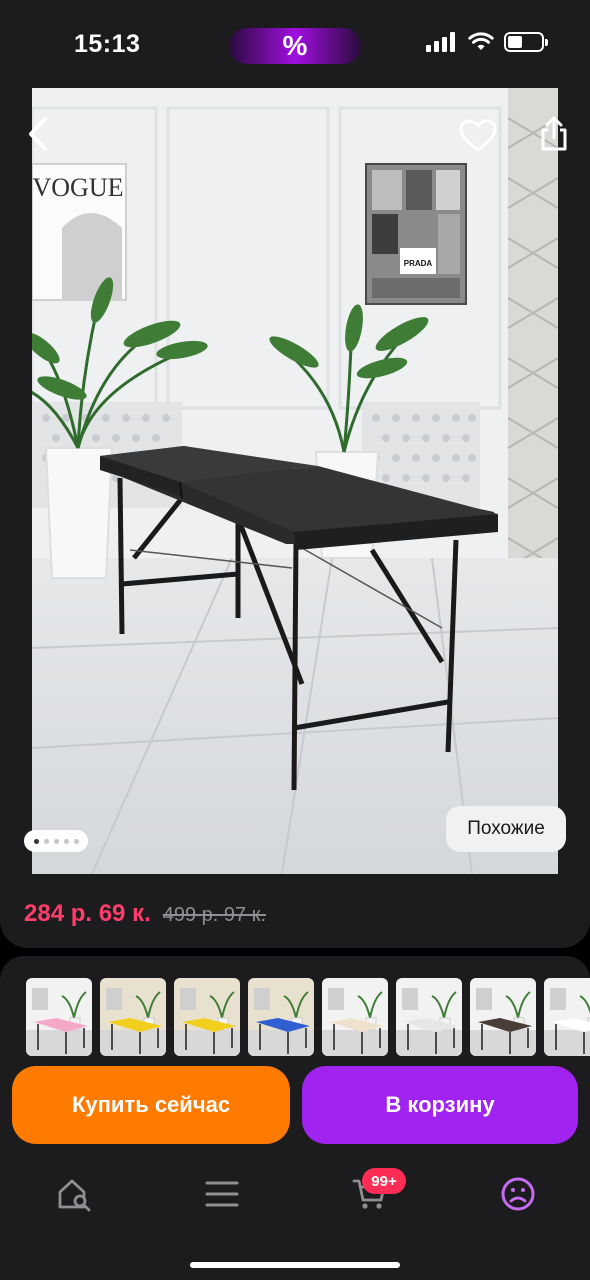 This screenshot has height=1280, width=590. Describe the element at coordinates (151, 1105) in the screenshot. I see `buy-now-button: Купить сейчас` at that location.